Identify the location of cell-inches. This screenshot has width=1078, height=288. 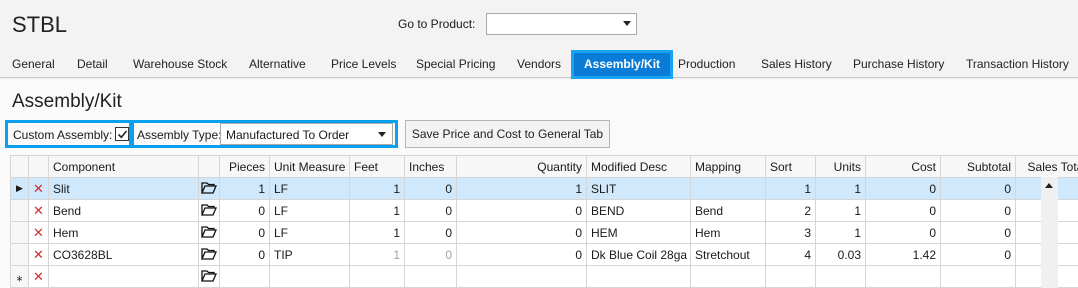
(430, 276).